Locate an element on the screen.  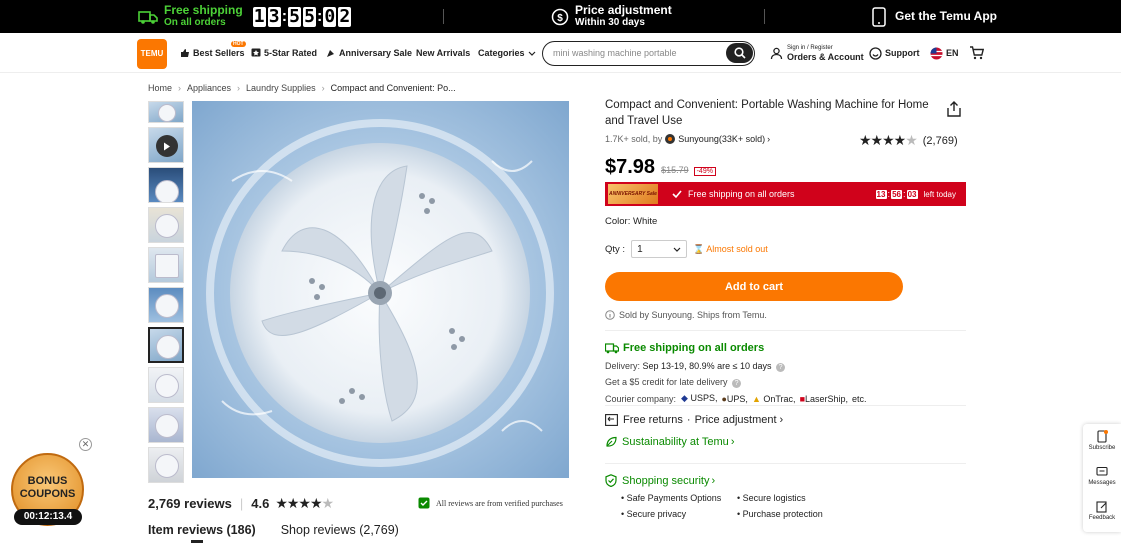
get-app-banner: Get the Temu App is located at coordinates (934, 16).